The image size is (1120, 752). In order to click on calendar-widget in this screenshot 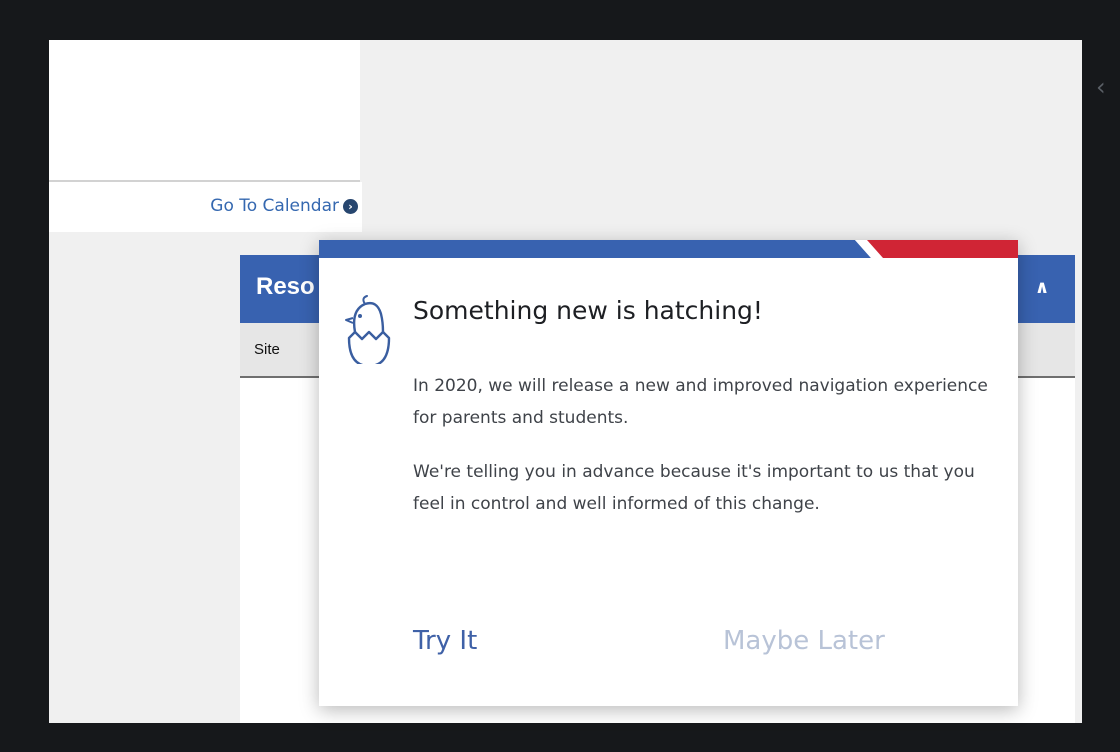, I will do `click(204, 111)`.